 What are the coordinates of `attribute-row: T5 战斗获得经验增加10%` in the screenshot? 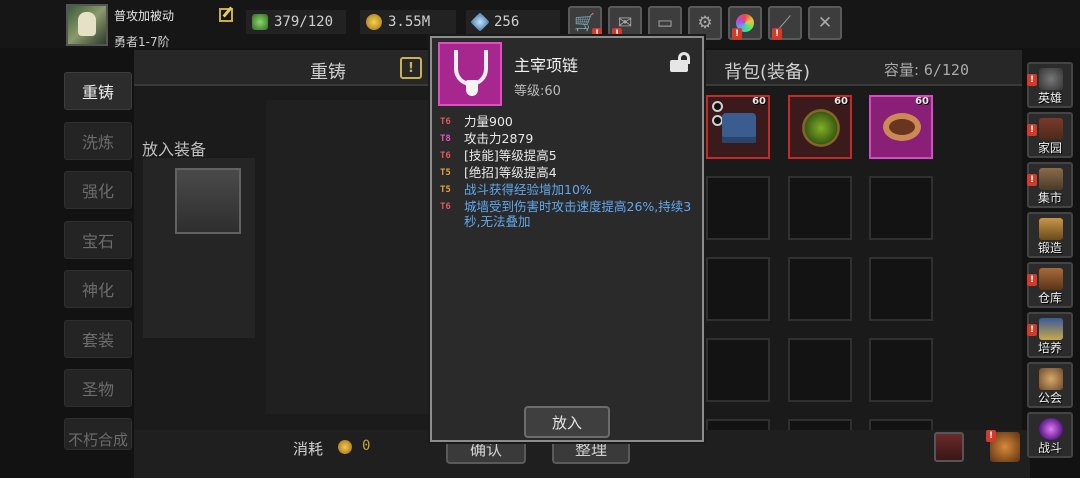 It's located at (571, 189).